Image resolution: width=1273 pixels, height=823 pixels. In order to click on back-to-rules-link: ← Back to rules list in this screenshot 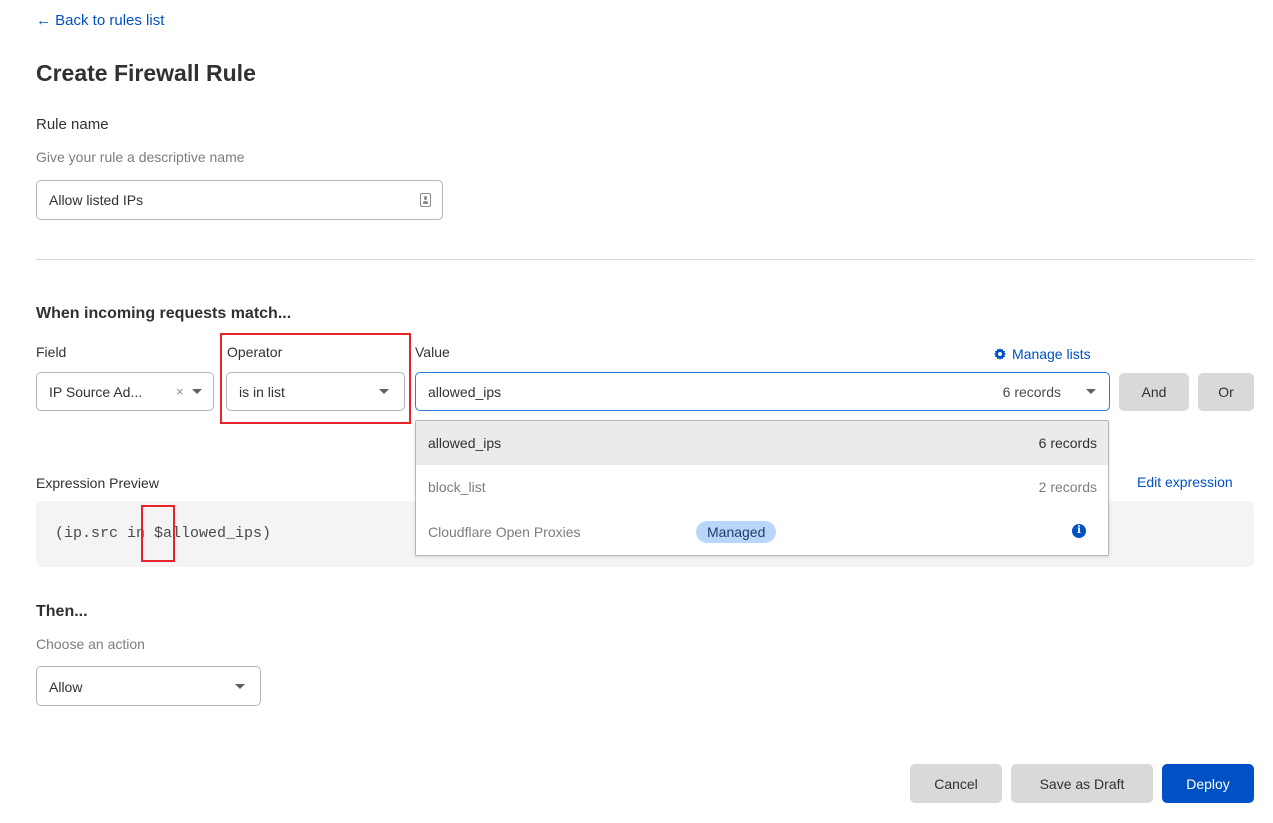, I will do `click(100, 21)`.